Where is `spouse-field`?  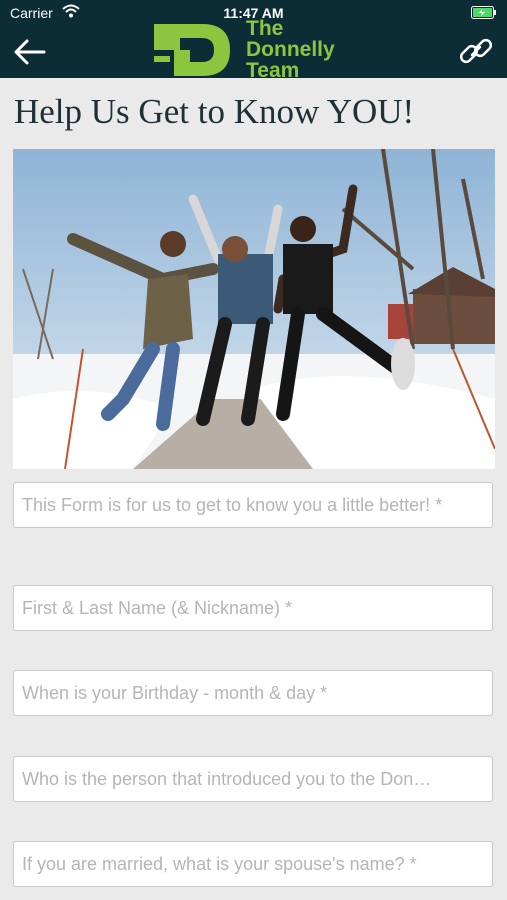 spouse-field is located at coordinates (253, 864).